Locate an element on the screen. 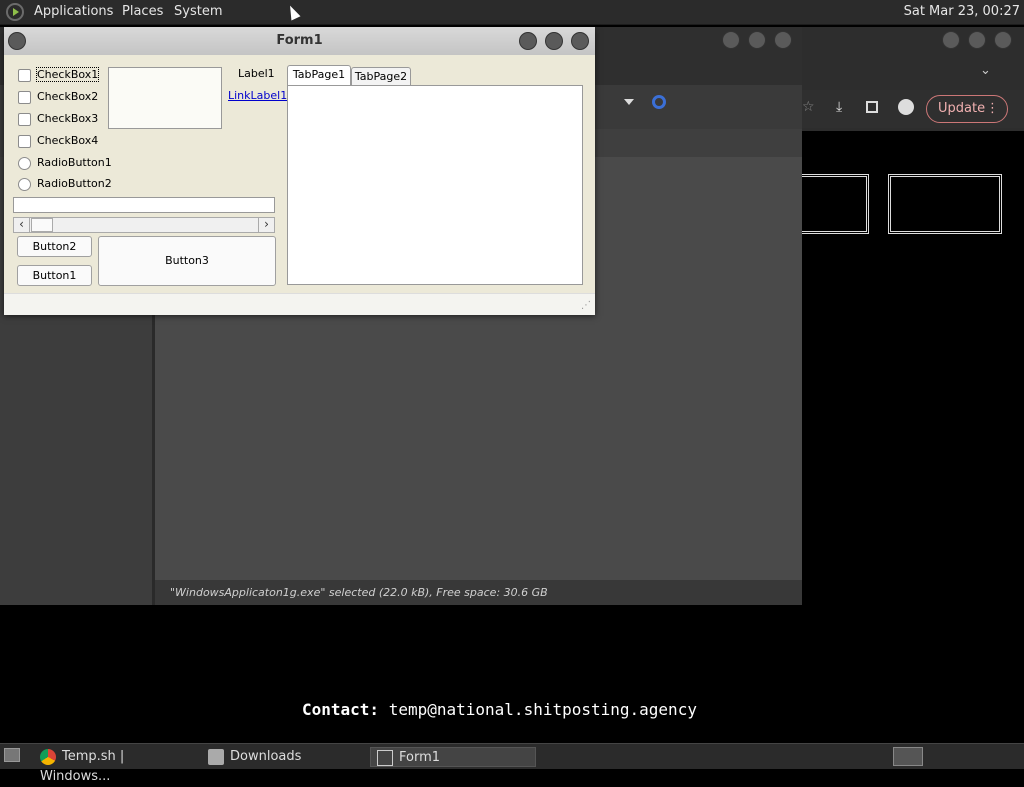 The height and width of the screenshot is (787, 1024). resize-grip-icon: ⋰ is located at coordinates (586, 305).